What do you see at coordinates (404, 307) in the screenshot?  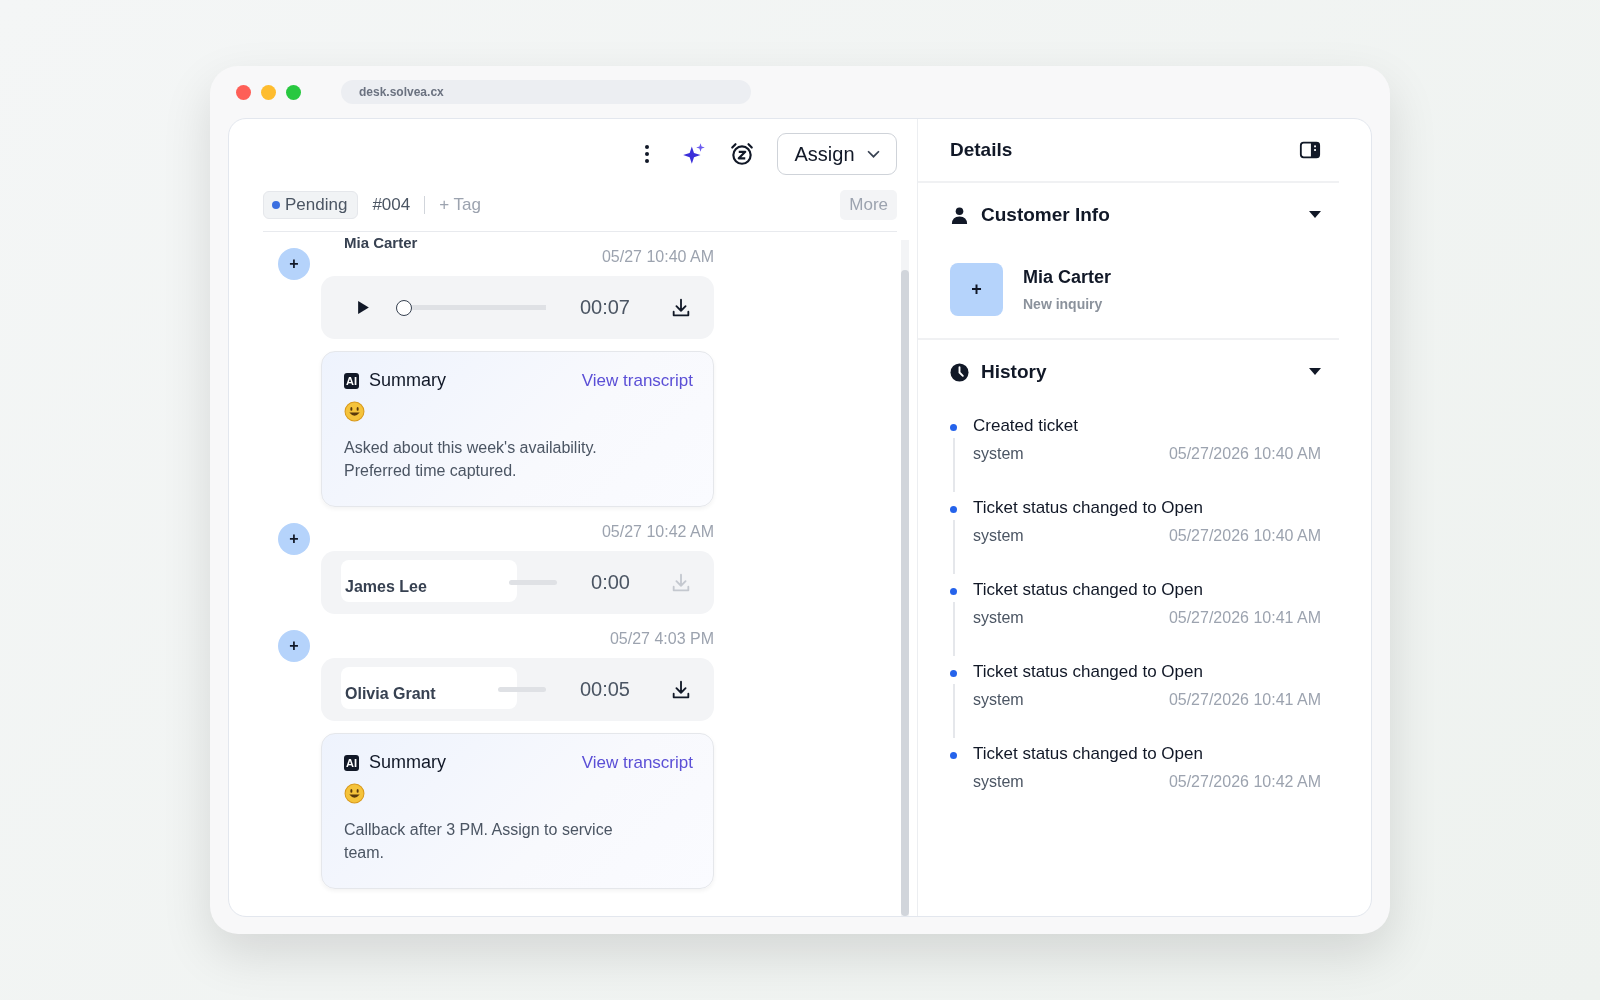 I see `progress-thumb` at bounding box center [404, 307].